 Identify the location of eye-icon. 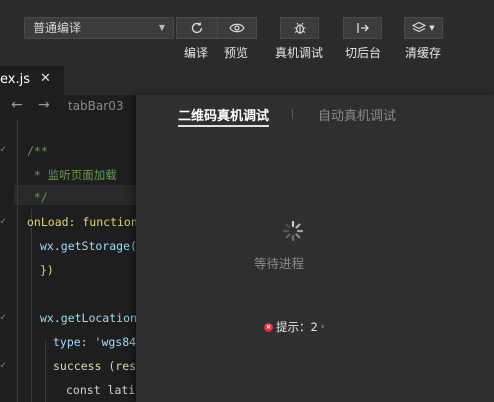
(237, 28).